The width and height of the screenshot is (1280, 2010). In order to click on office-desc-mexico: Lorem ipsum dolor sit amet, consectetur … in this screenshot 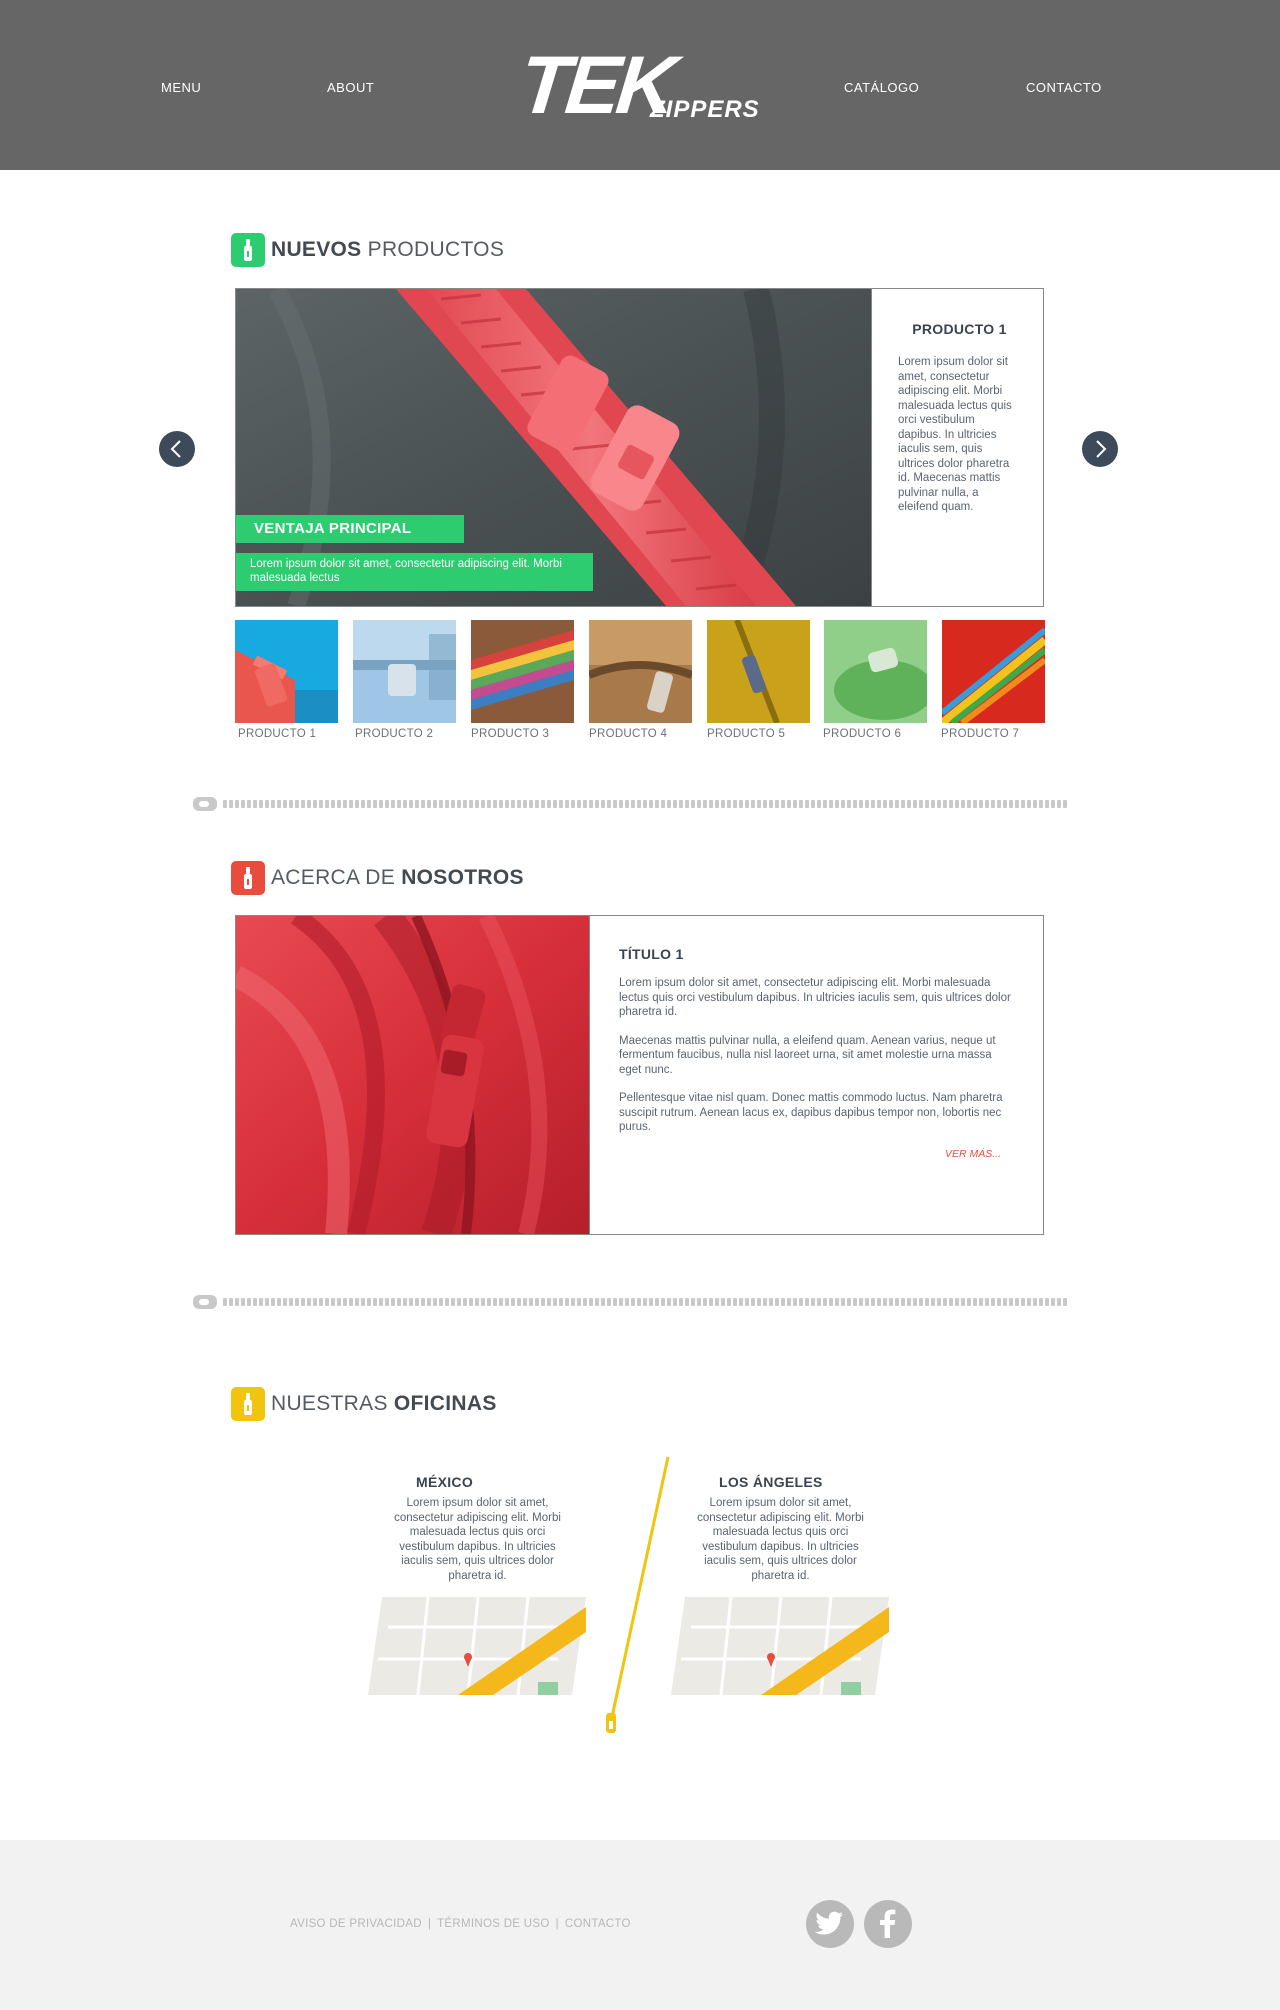, I will do `click(477, 1539)`.